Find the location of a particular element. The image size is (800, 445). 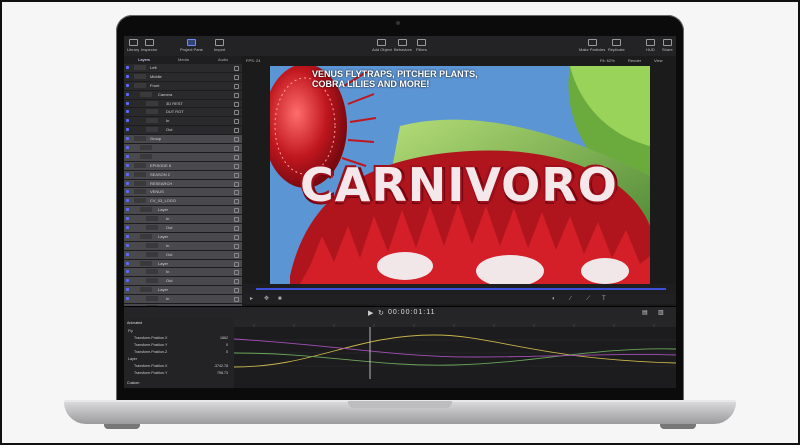

layer-row: VENUS is located at coordinates (183, 193).